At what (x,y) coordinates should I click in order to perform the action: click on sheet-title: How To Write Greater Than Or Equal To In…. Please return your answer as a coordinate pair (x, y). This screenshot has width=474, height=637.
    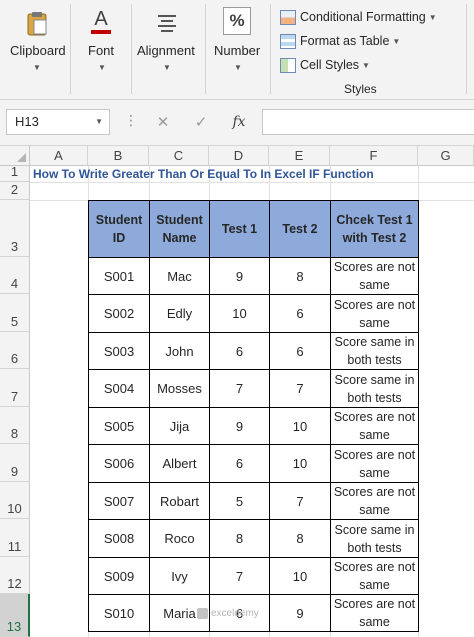
    Looking at the image, I should click on (203, 174).